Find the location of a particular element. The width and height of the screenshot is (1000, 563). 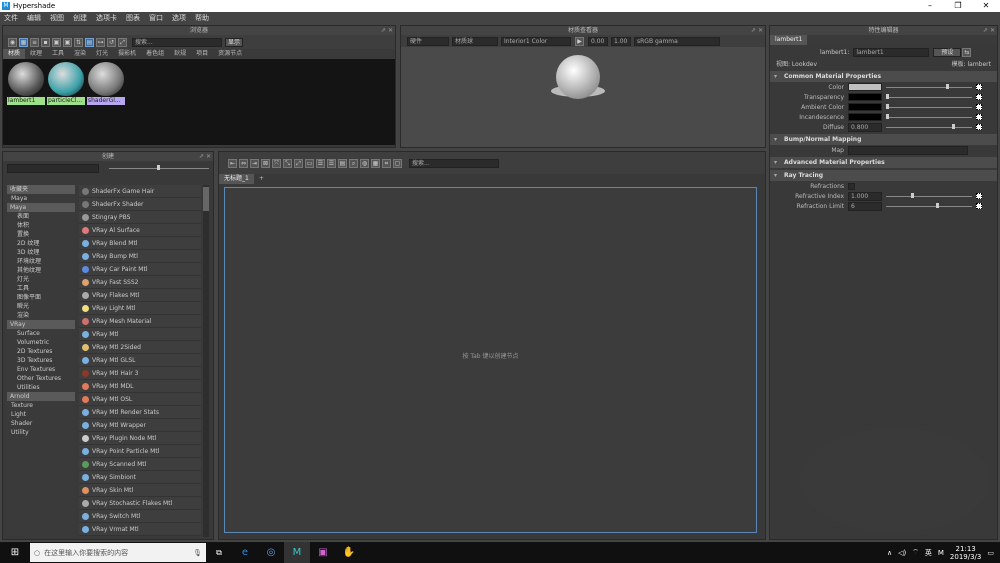

node-name-field: lambert1 is located at coordinates (891, 52).